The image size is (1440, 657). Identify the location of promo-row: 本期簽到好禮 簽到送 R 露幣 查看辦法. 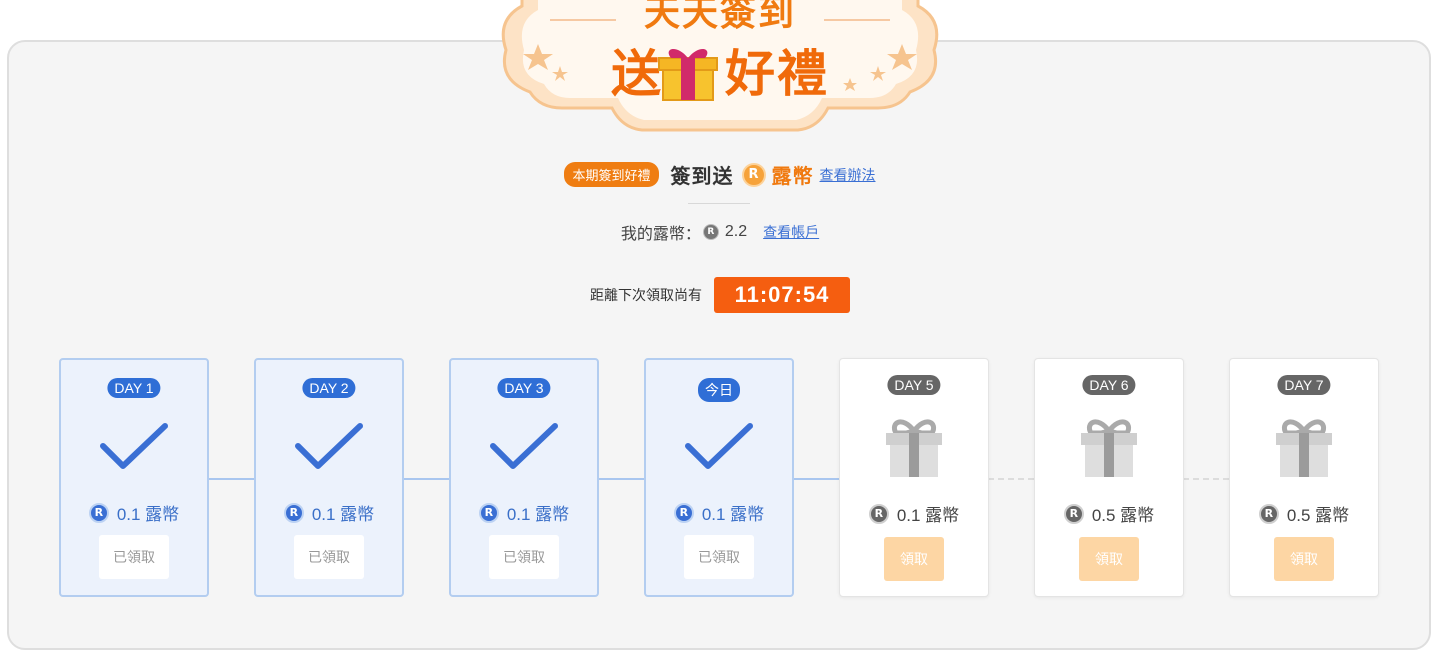
(720, 174).